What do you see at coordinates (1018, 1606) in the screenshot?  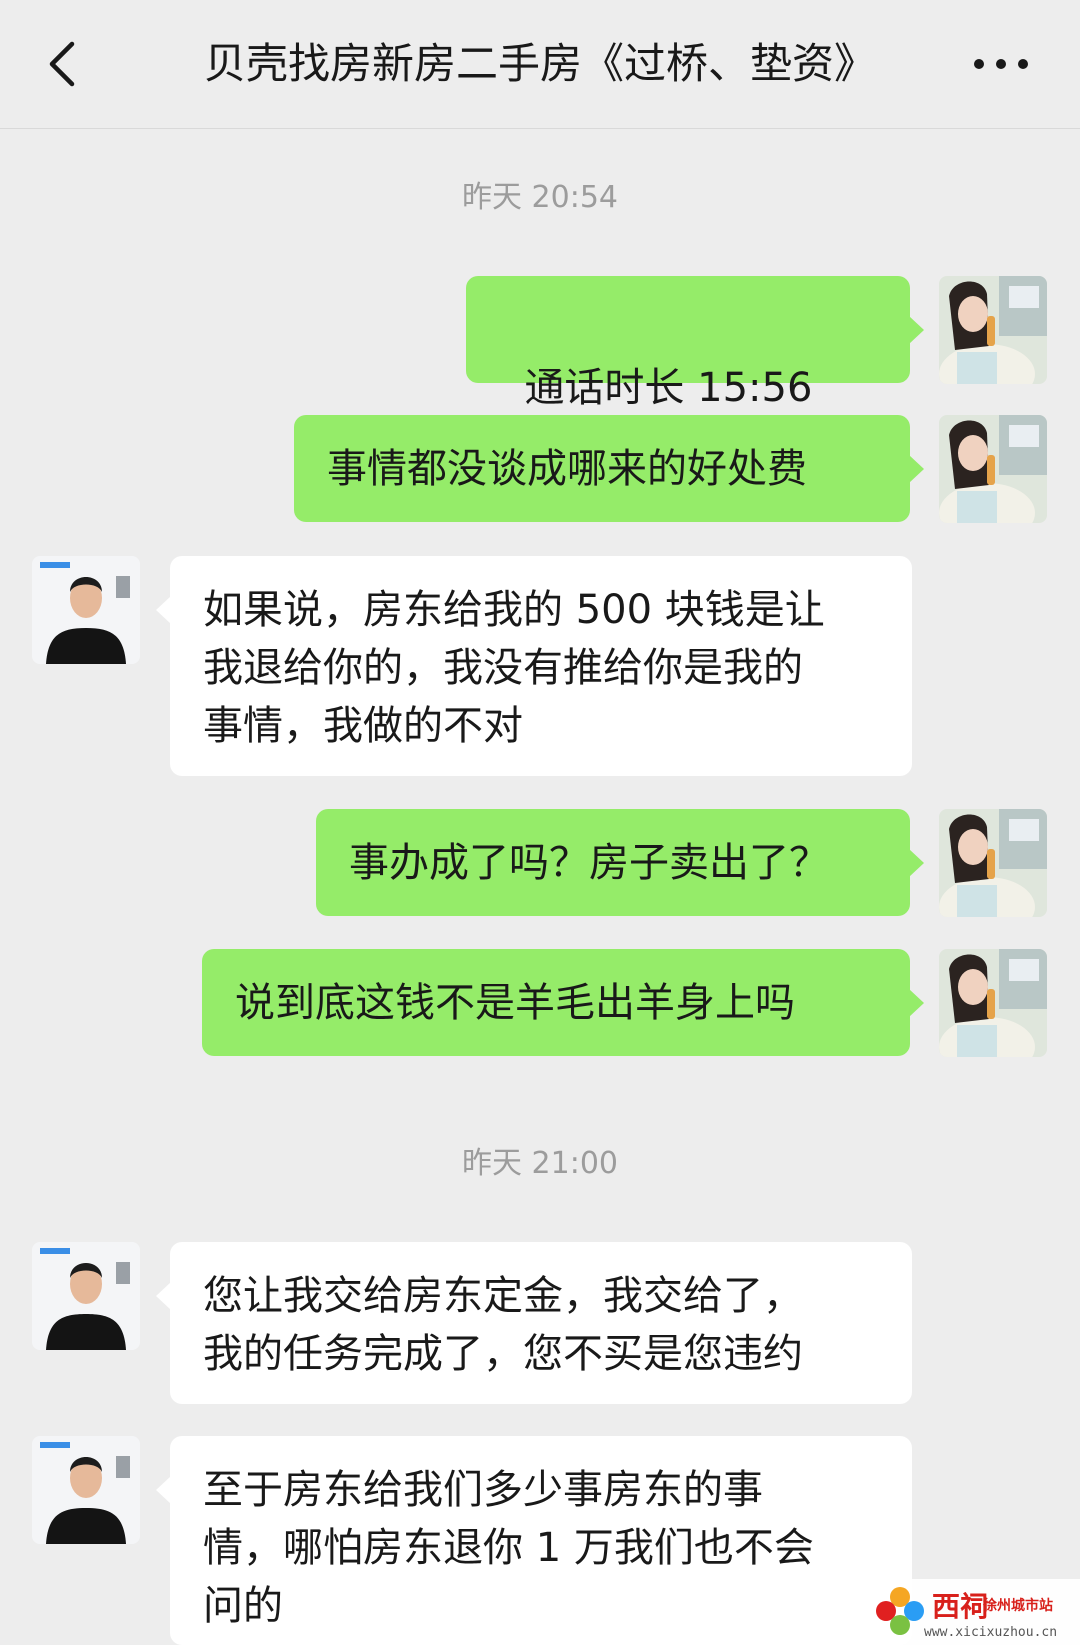 I see `watermark-subtitle: 徐州城市站` at bounding box center [1018, 1606].